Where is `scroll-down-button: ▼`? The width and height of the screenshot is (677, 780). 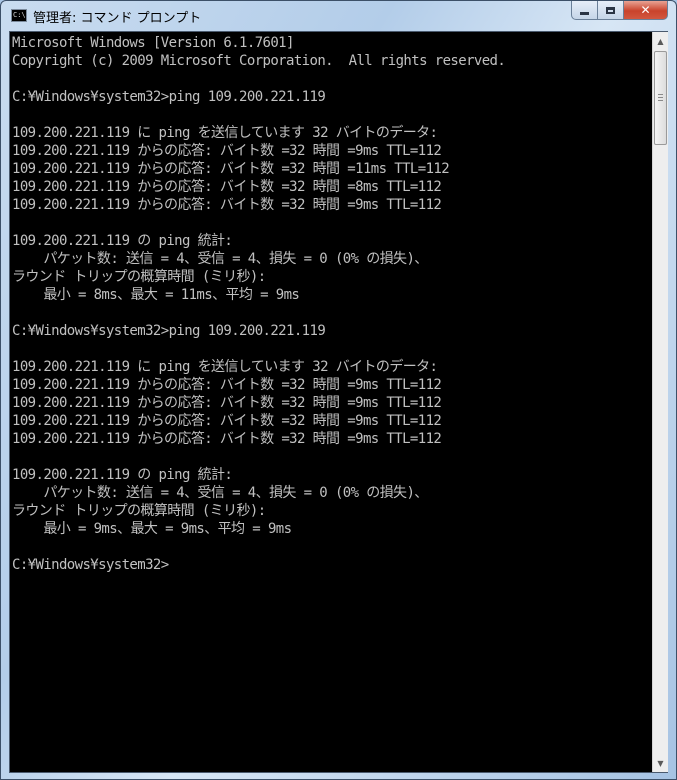
scroll-down-button: ▼ is located at coordinates (660, 763).